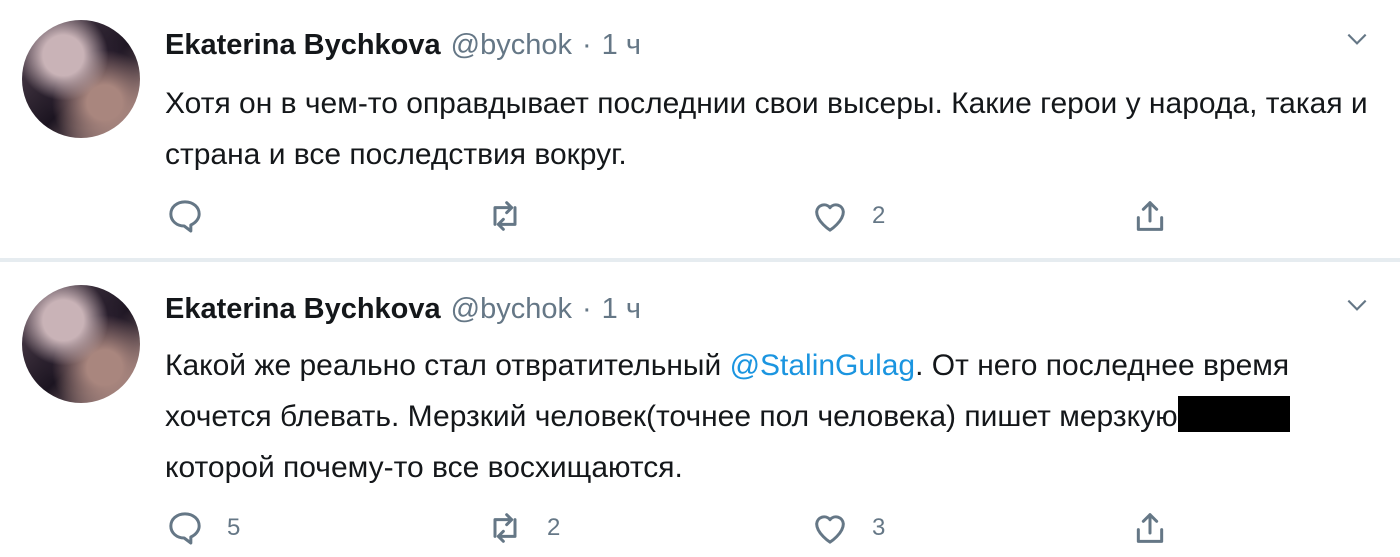 This screenshot has width=1400, height=557. Describe the element at coordinates (1233, 414) in the screenshot. I see `redaction-bar` at that location.